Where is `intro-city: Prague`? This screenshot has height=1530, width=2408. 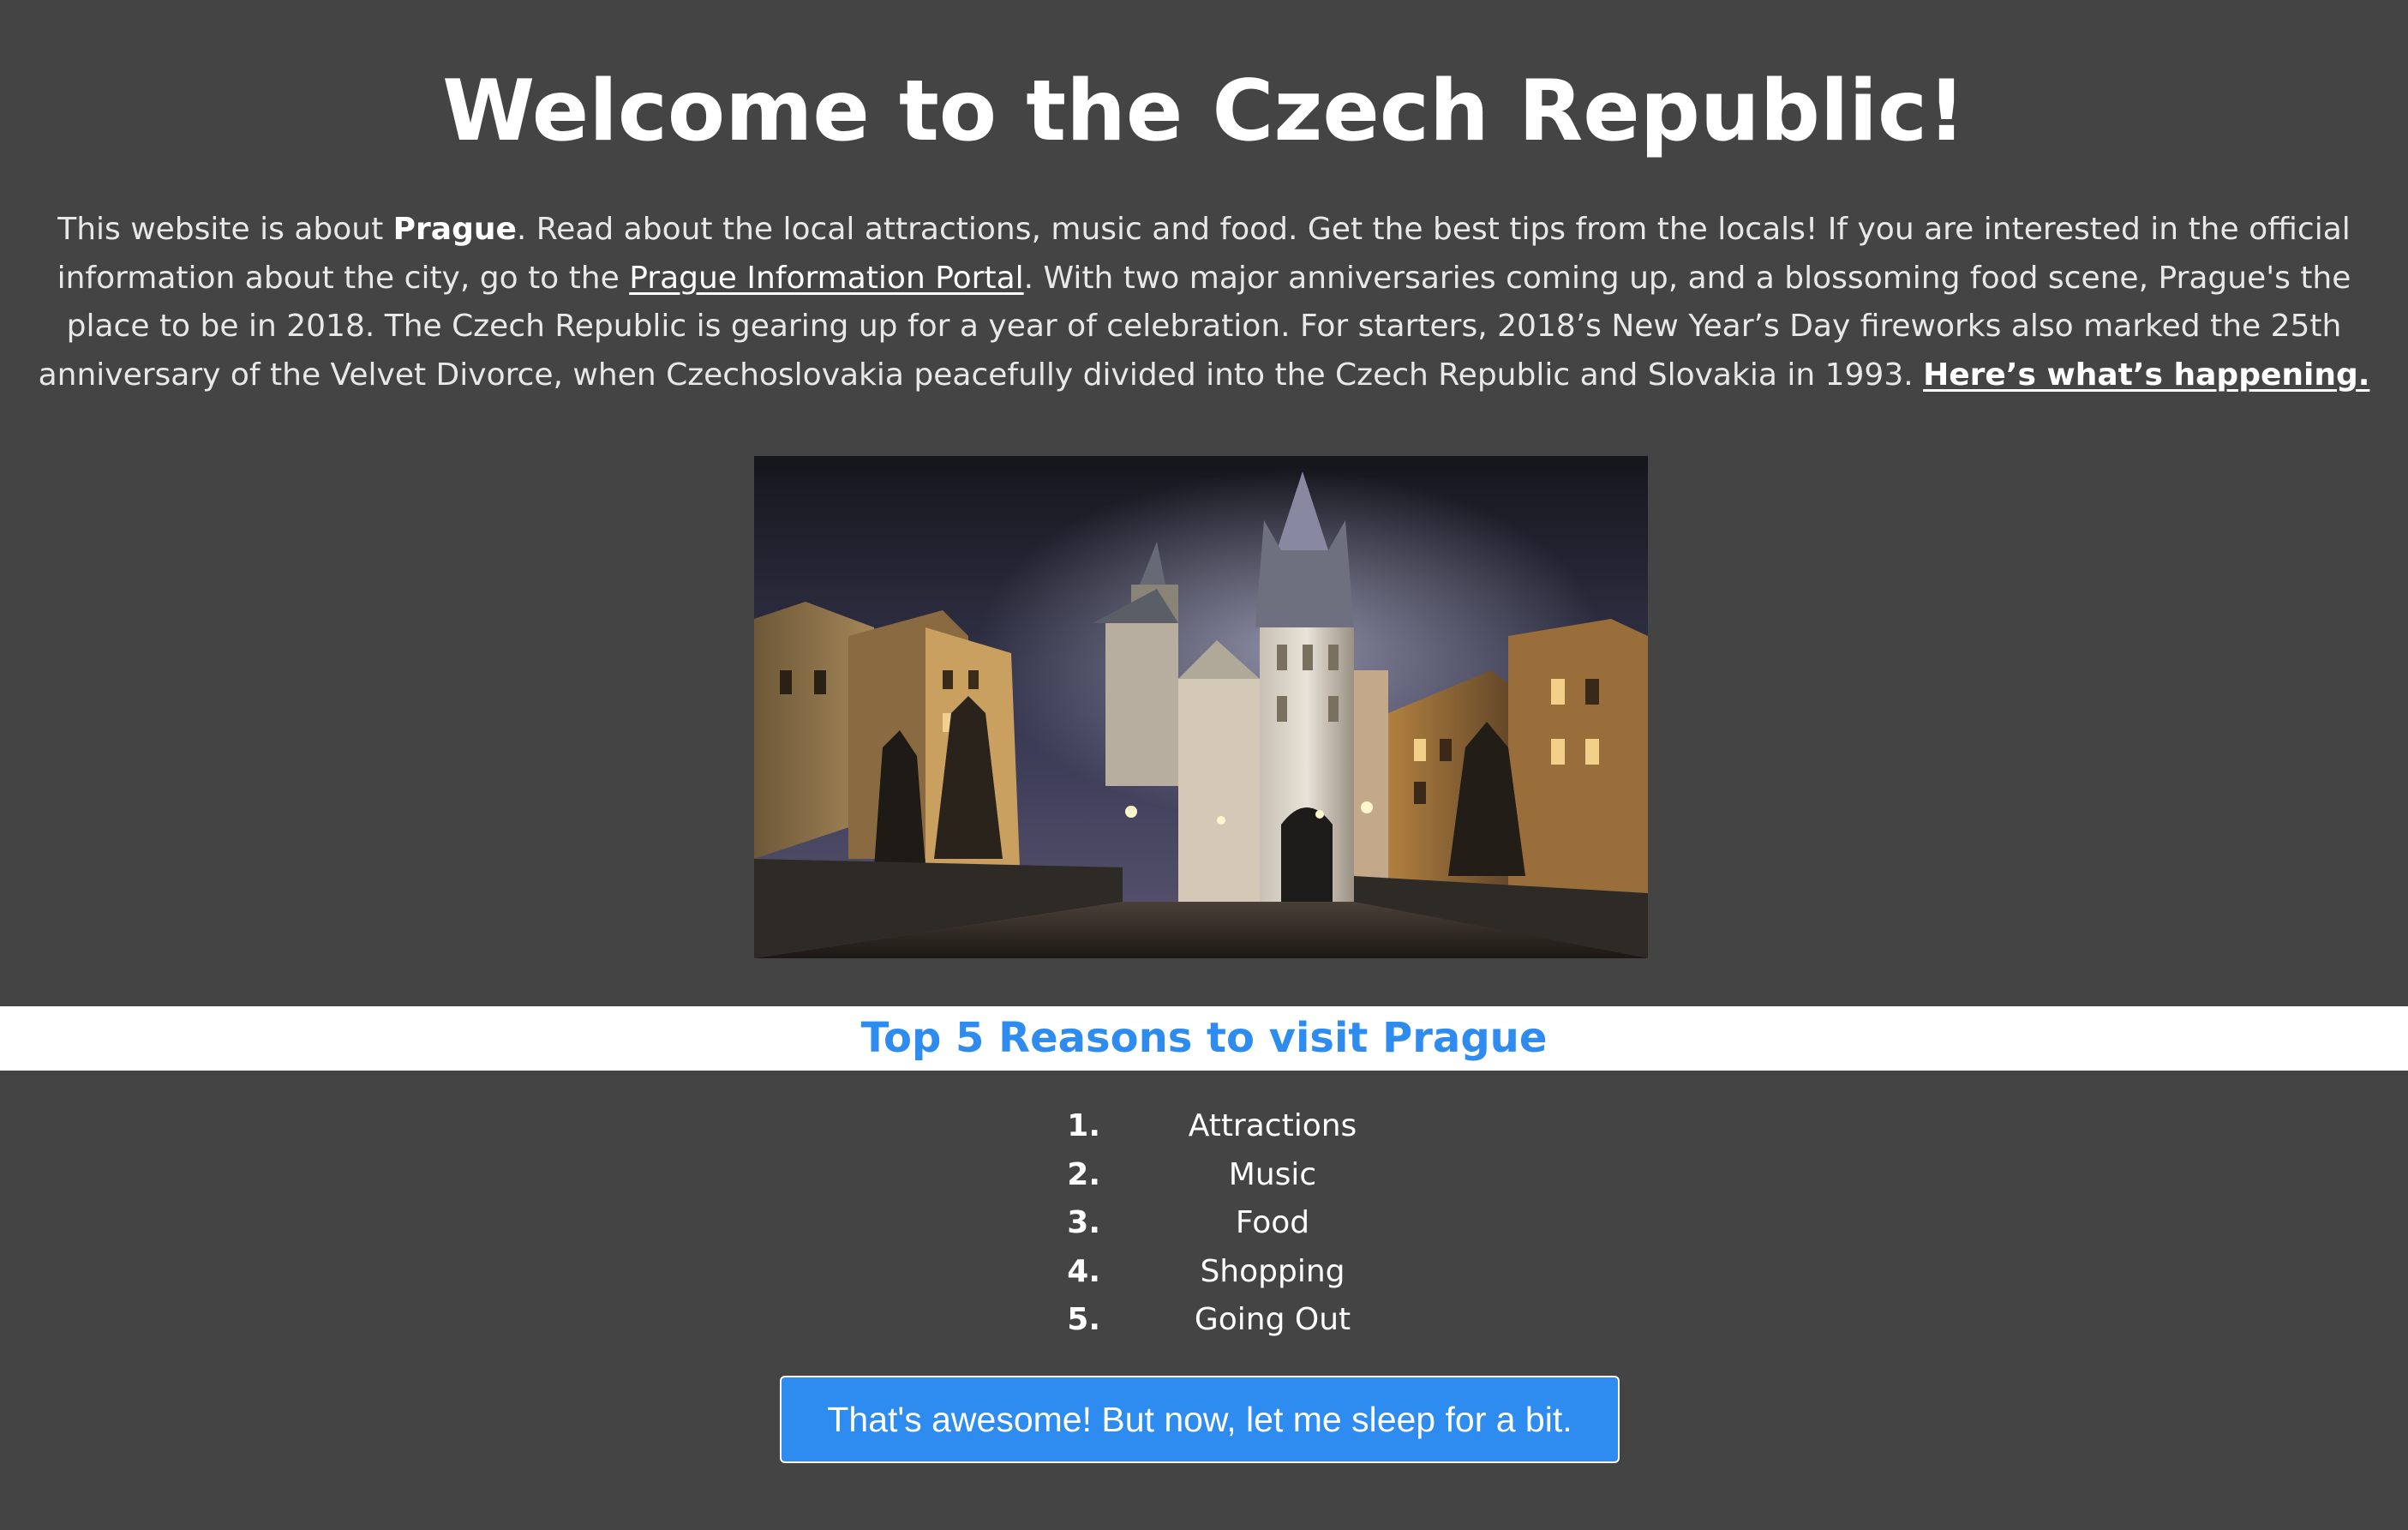 intro-city: Prague is located at coordinates (455, 229).